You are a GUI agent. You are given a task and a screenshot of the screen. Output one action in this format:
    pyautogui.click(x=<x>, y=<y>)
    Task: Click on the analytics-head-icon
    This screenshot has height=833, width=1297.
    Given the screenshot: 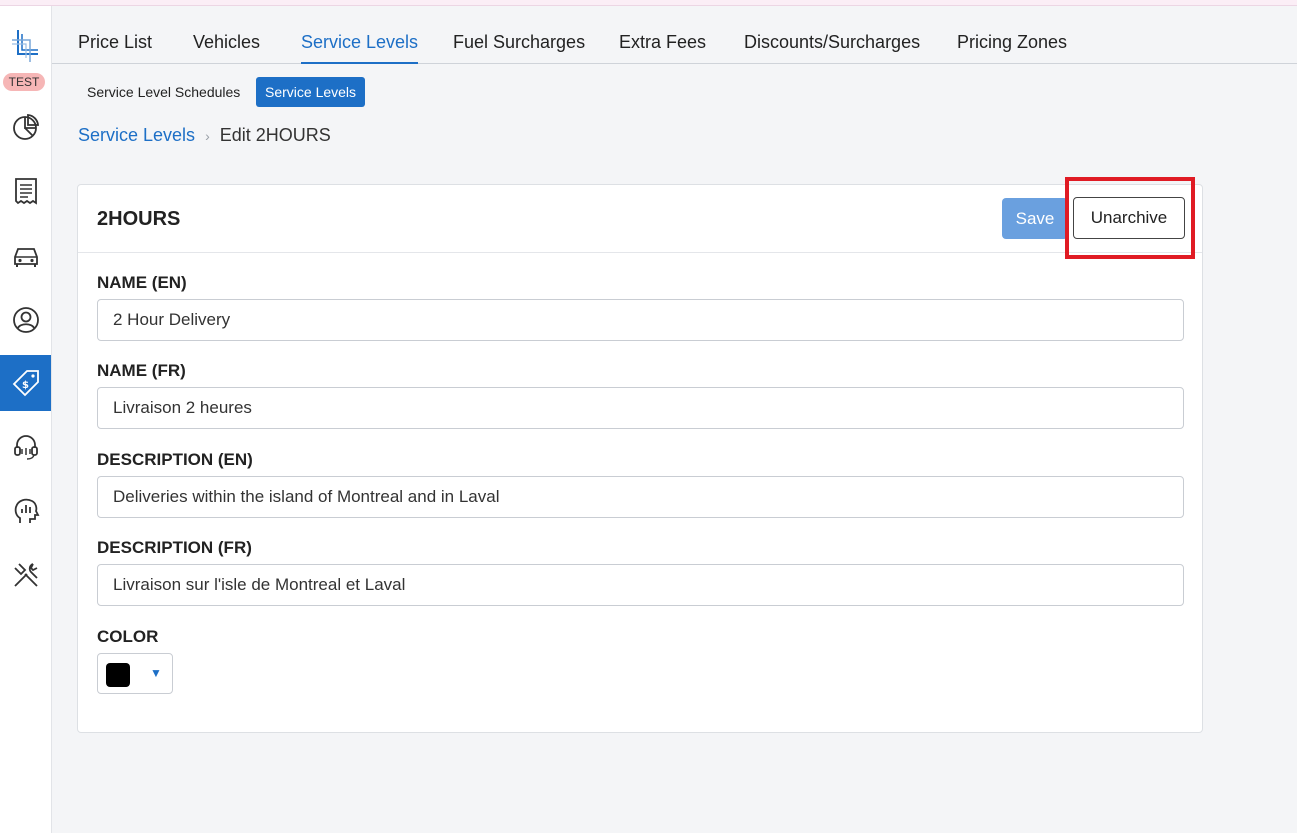 What is the action you would take?
    pyautogui.click(x=25, y=511)
    